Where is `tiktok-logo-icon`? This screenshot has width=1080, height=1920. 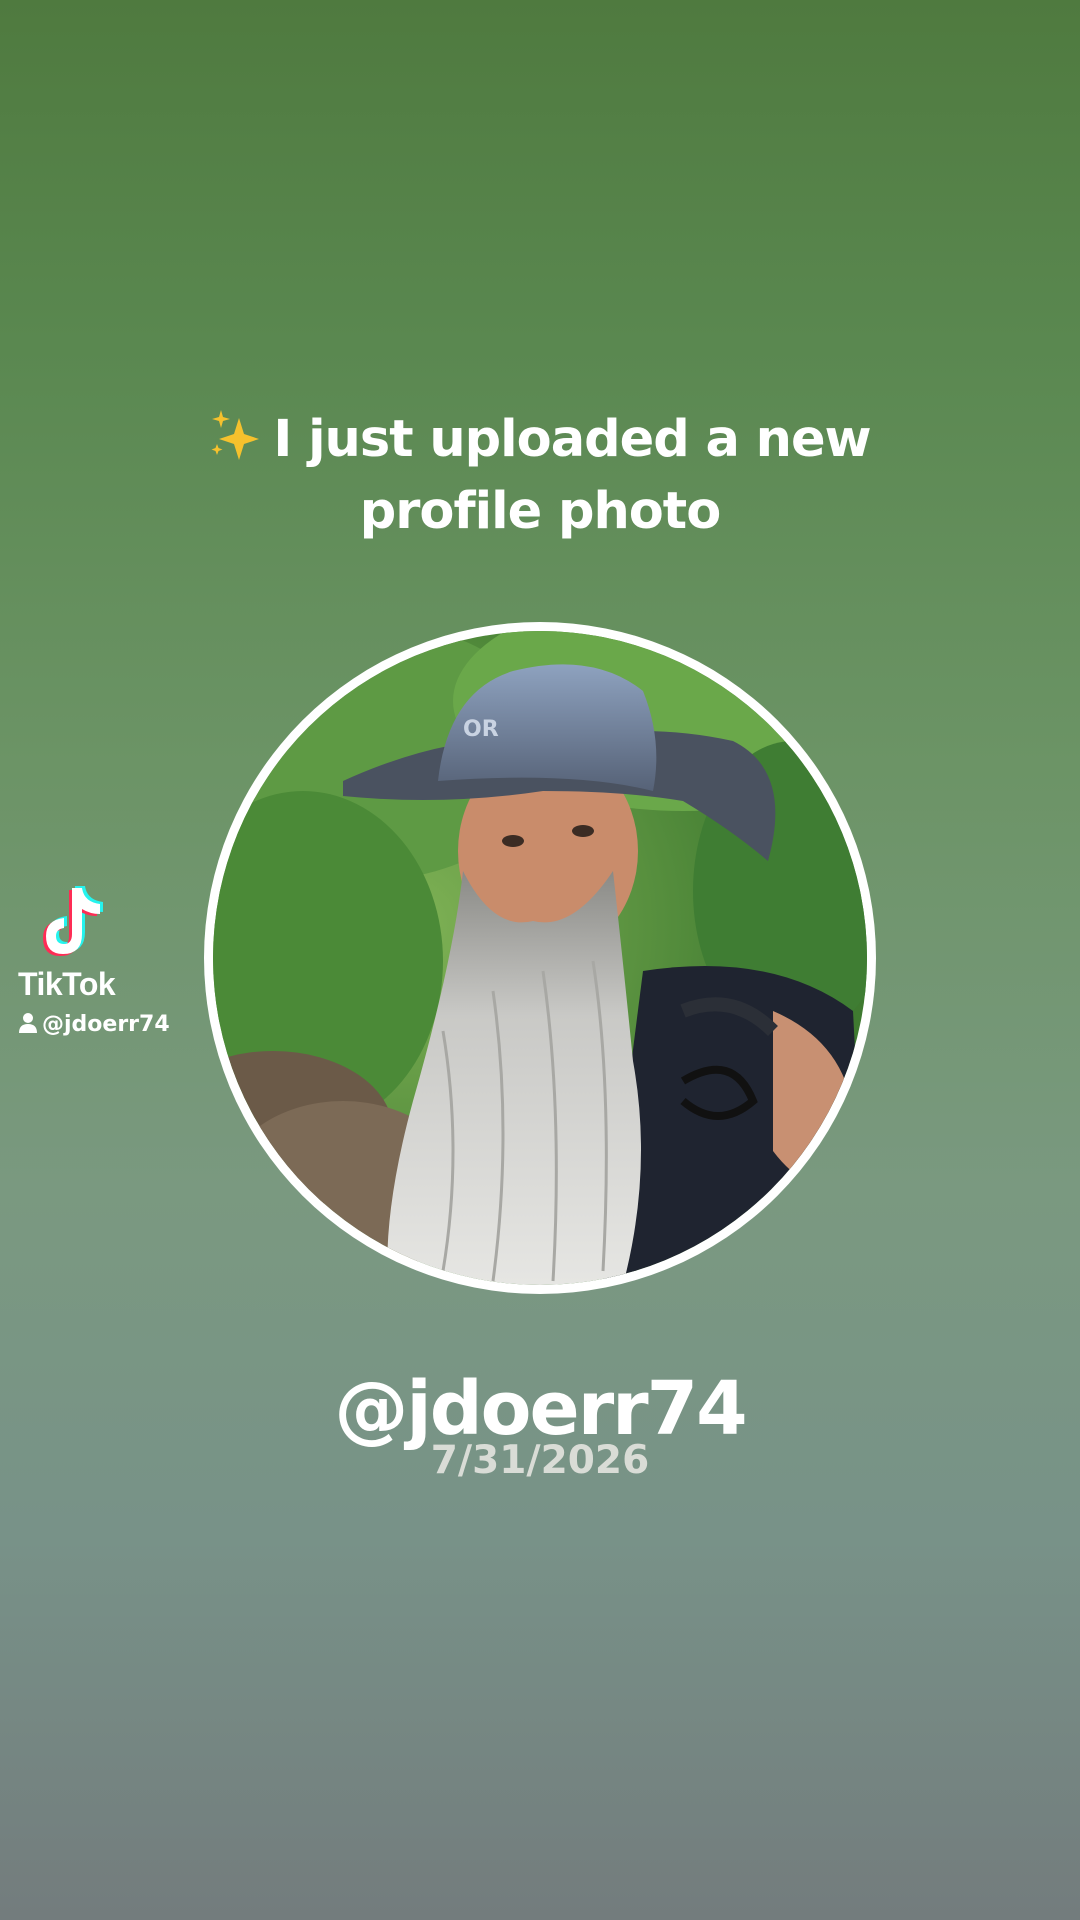 tiktok-logo-icon is located at coordinates (73, 921).